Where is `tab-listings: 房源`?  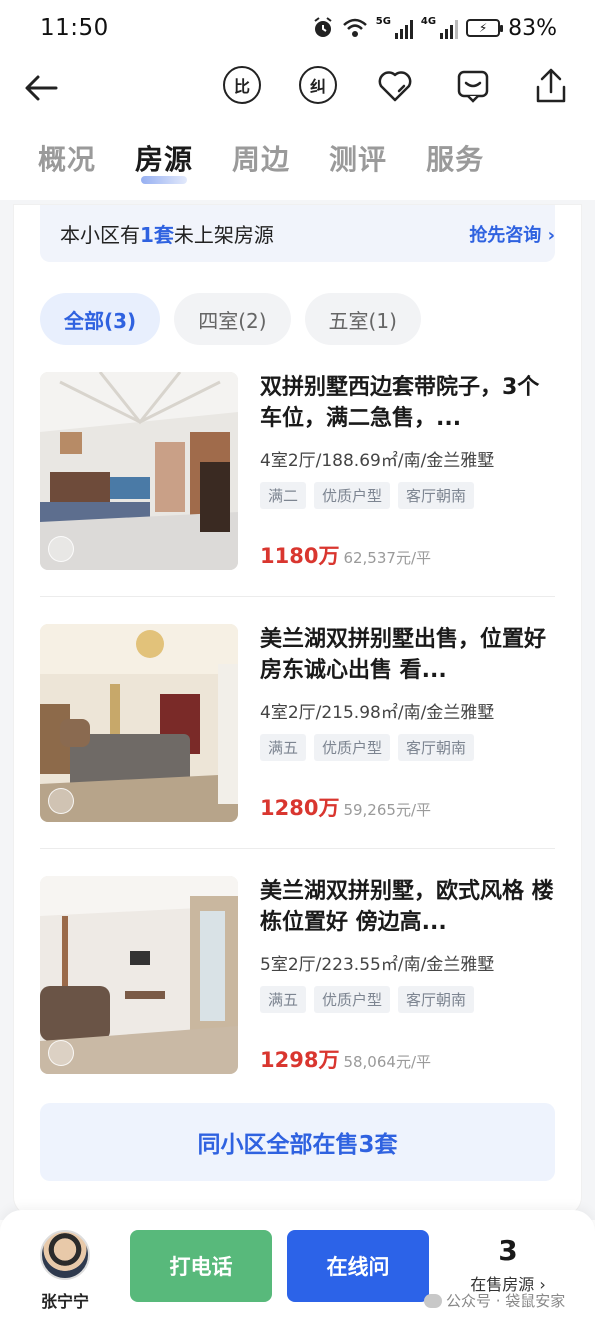
tab-listings: 房源 is located at coordinates (164, 161).